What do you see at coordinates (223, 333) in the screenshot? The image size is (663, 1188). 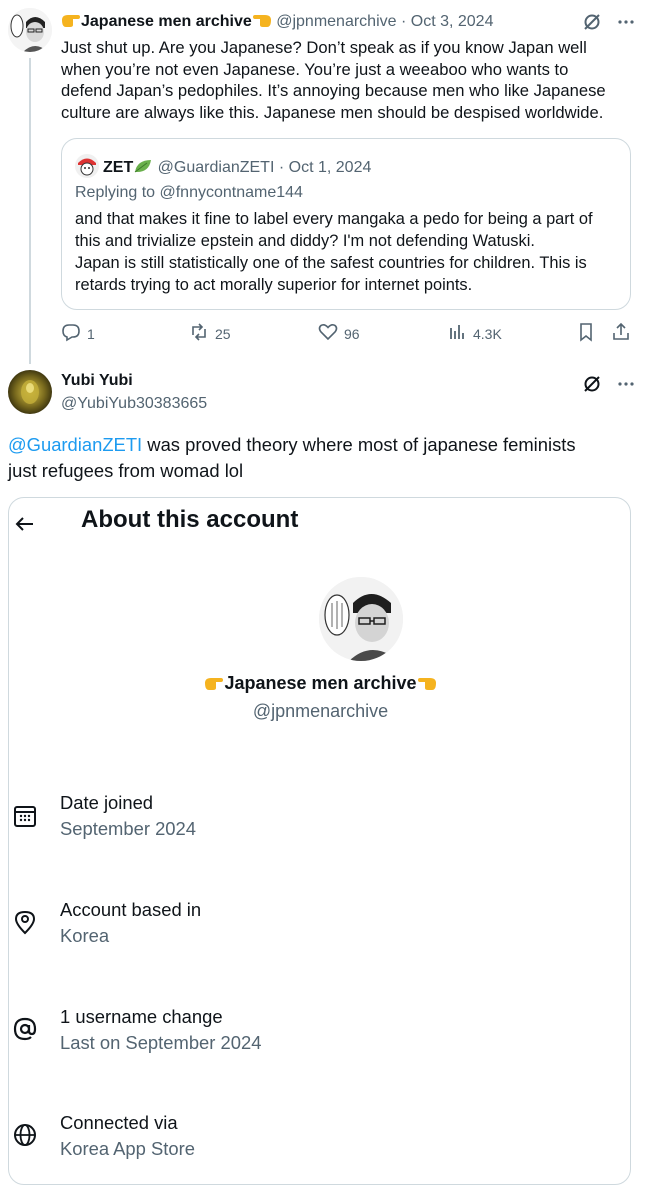 I see `repost-count: 25` at bounding box center [223, 333].